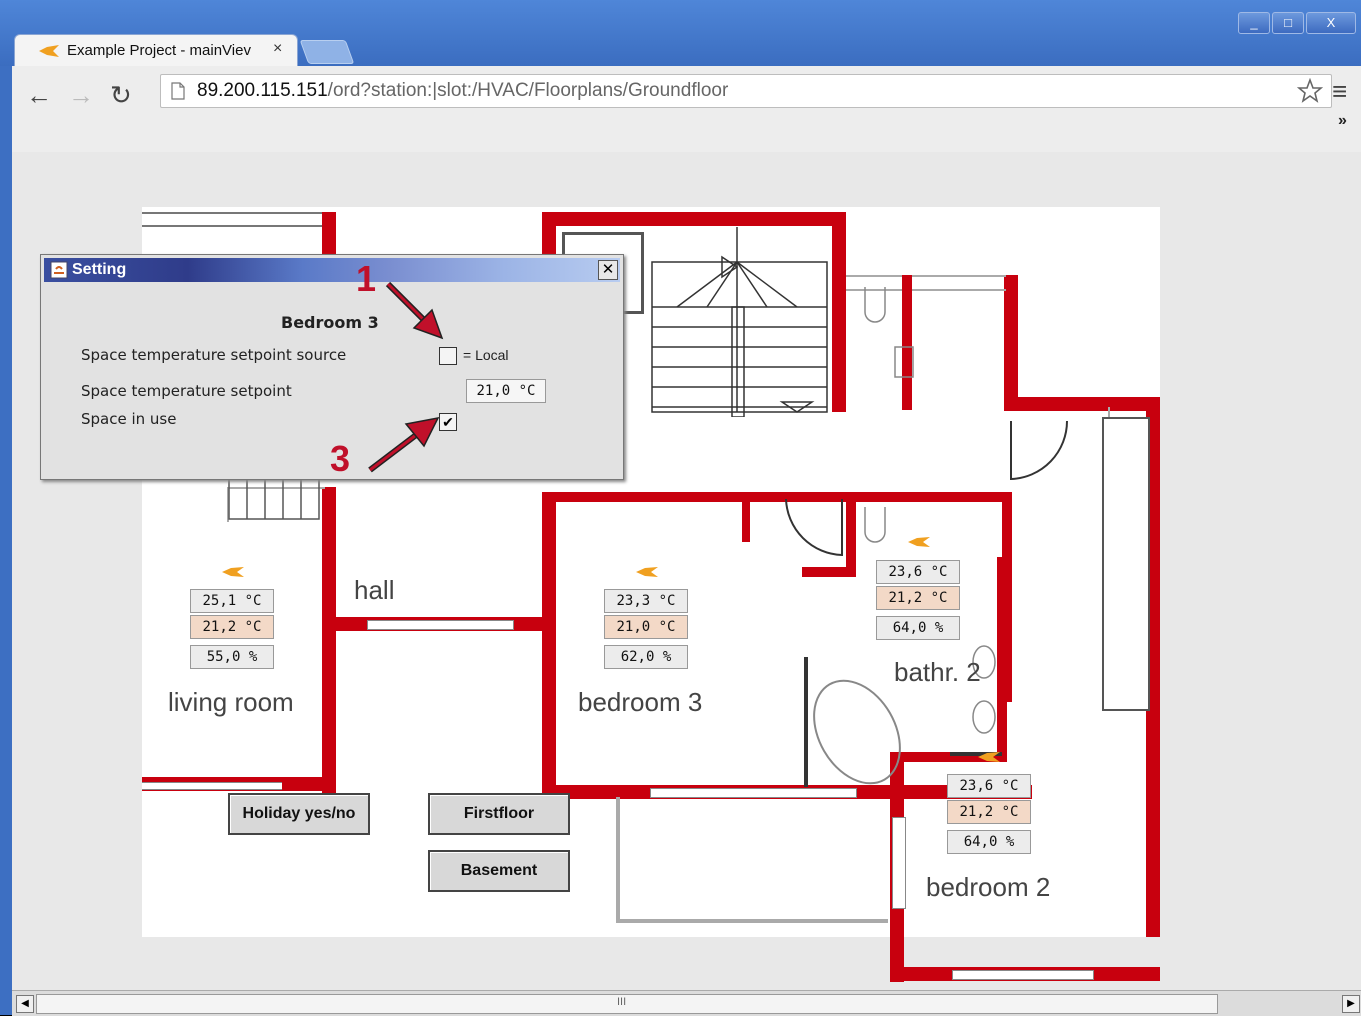 The image size is (1361, 1016). I want to click on toilet-sink, so click(889, 332).